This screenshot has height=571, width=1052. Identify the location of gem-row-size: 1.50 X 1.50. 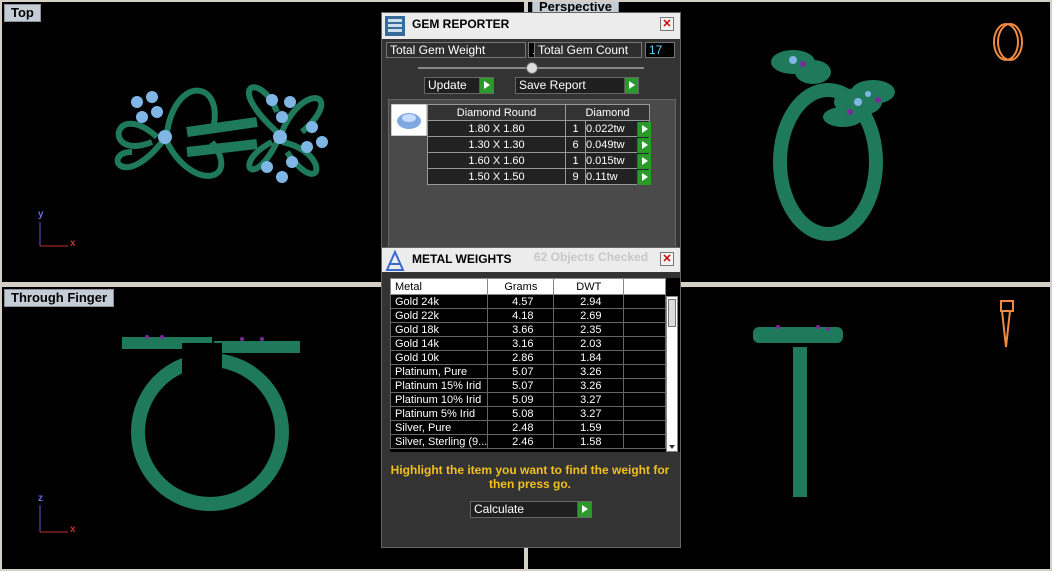
(496, 176).